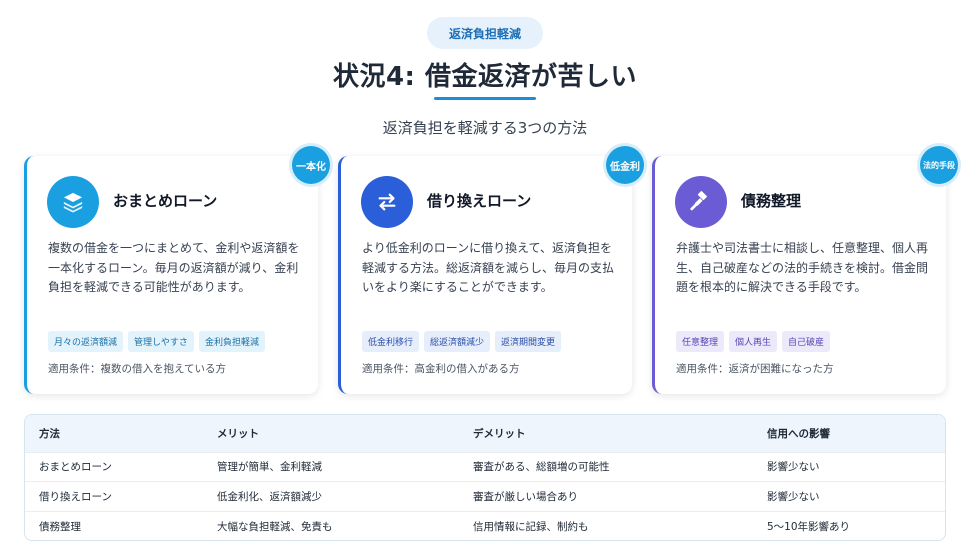 The height and width of the screenshot is (558, 970). I want to click on card-badge: 低金利, so click(625, 165).